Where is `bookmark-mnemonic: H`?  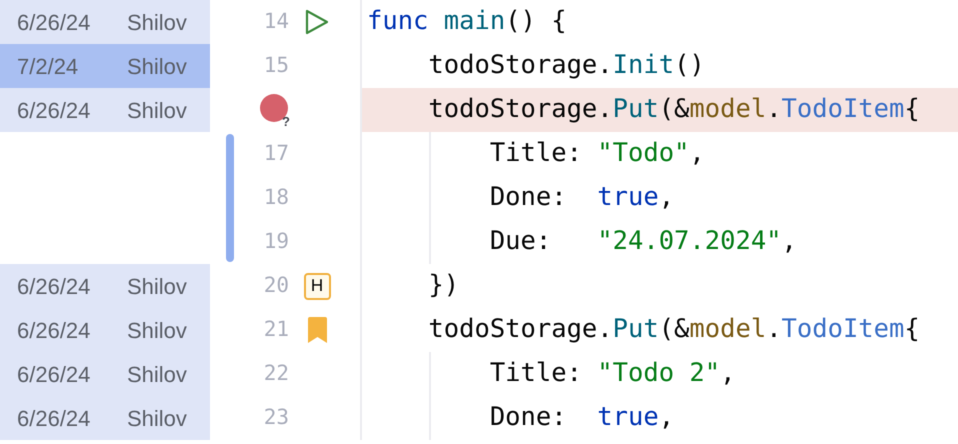 bookmark-mnemonic: H is located at coordinates (317, 286).